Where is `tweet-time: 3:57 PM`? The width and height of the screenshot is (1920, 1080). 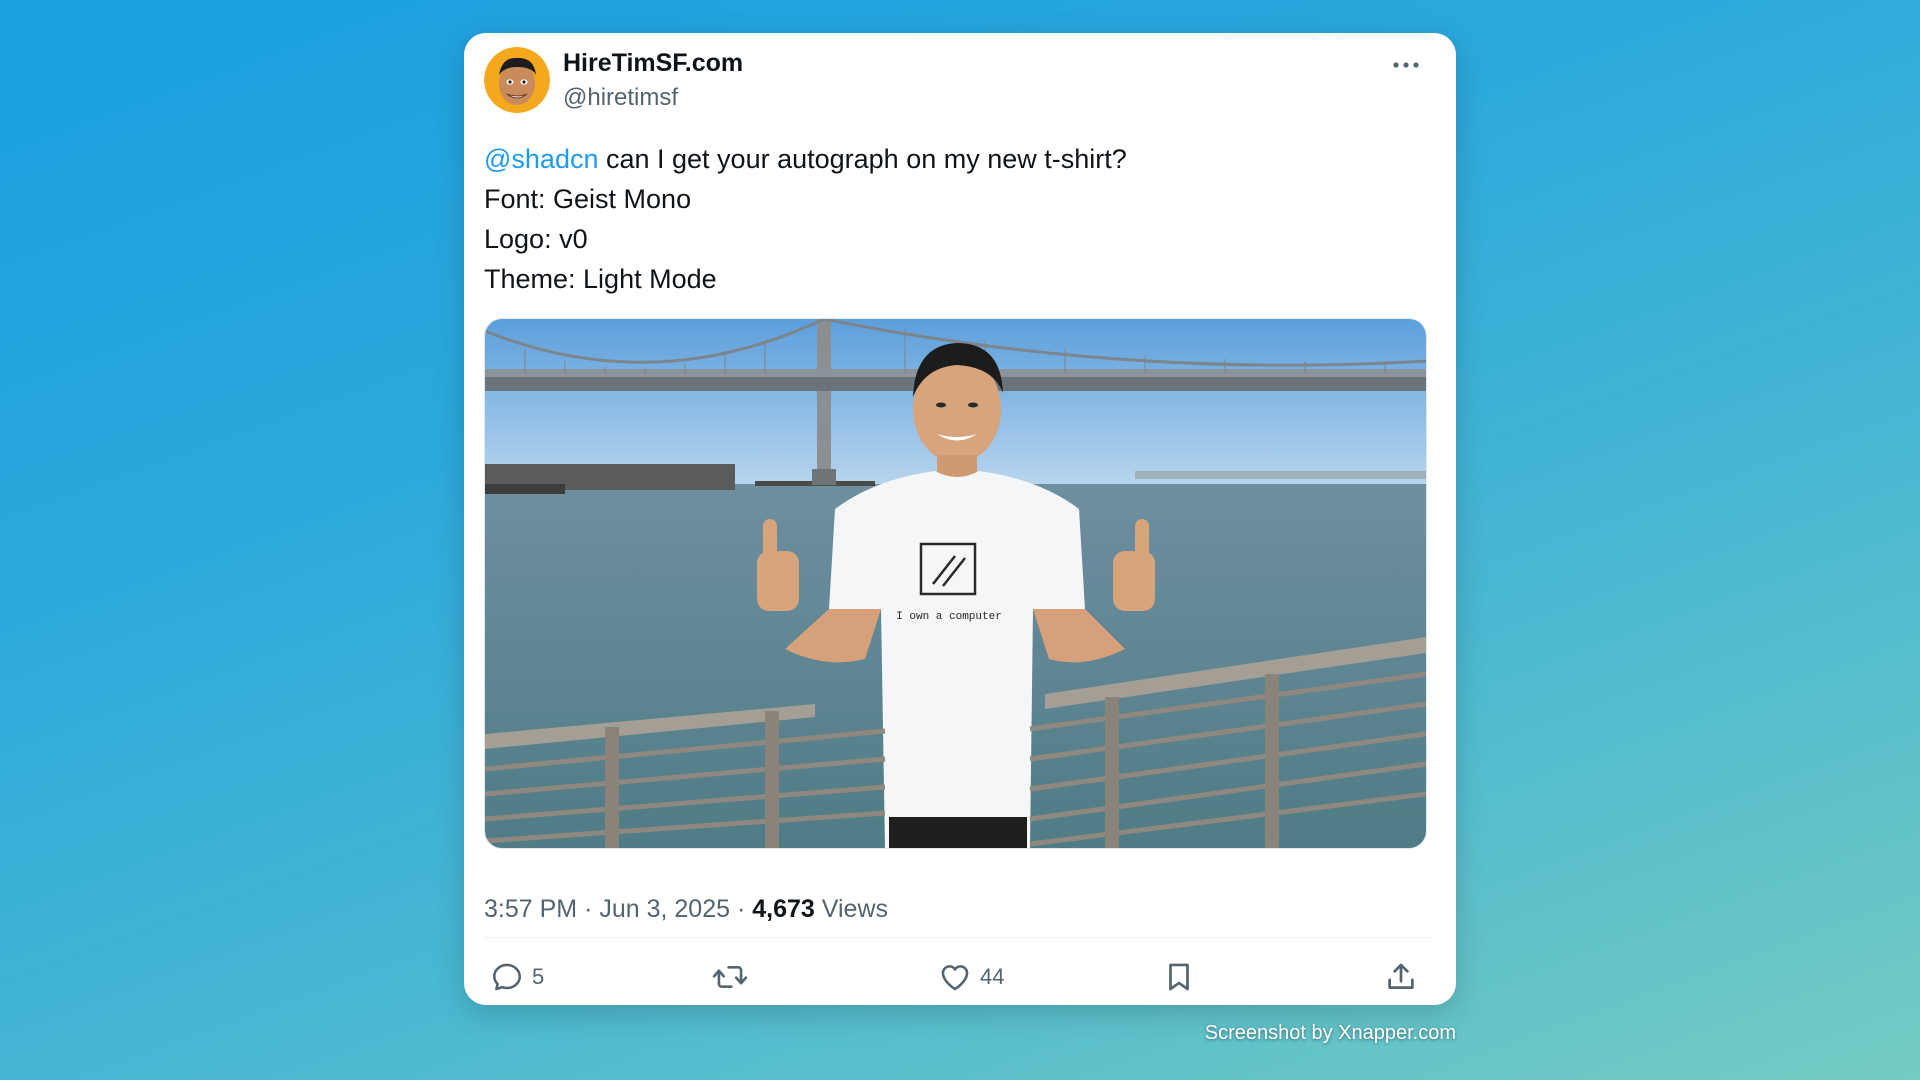
tweet-time: 3:57 PM is located at coordinates (530, 909).